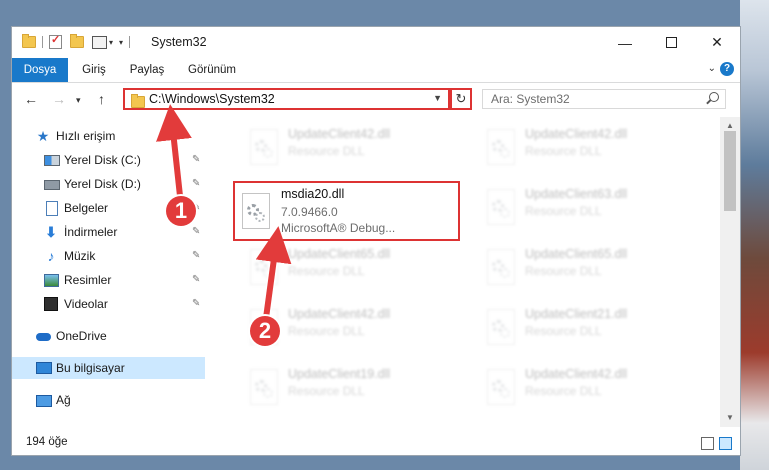 This screenshot has height=470, width=769. Describe the element at coordinates (604, 99) in the screenshot. I see `search-box: Ara: System32` at that location.